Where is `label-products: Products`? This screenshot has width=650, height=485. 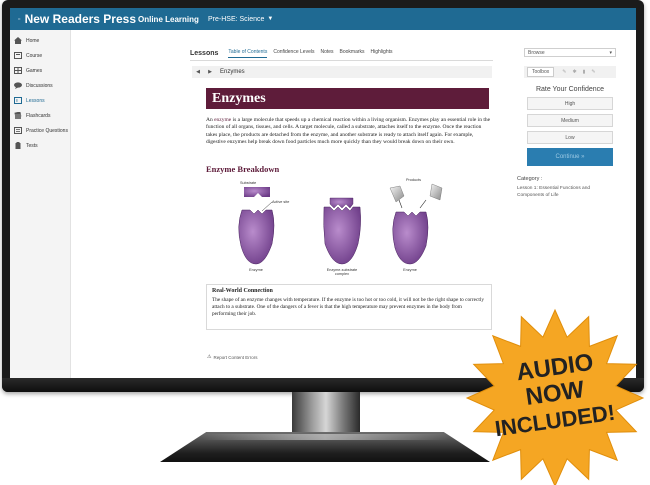
label-products: Products is located at coordinates (413, 180).